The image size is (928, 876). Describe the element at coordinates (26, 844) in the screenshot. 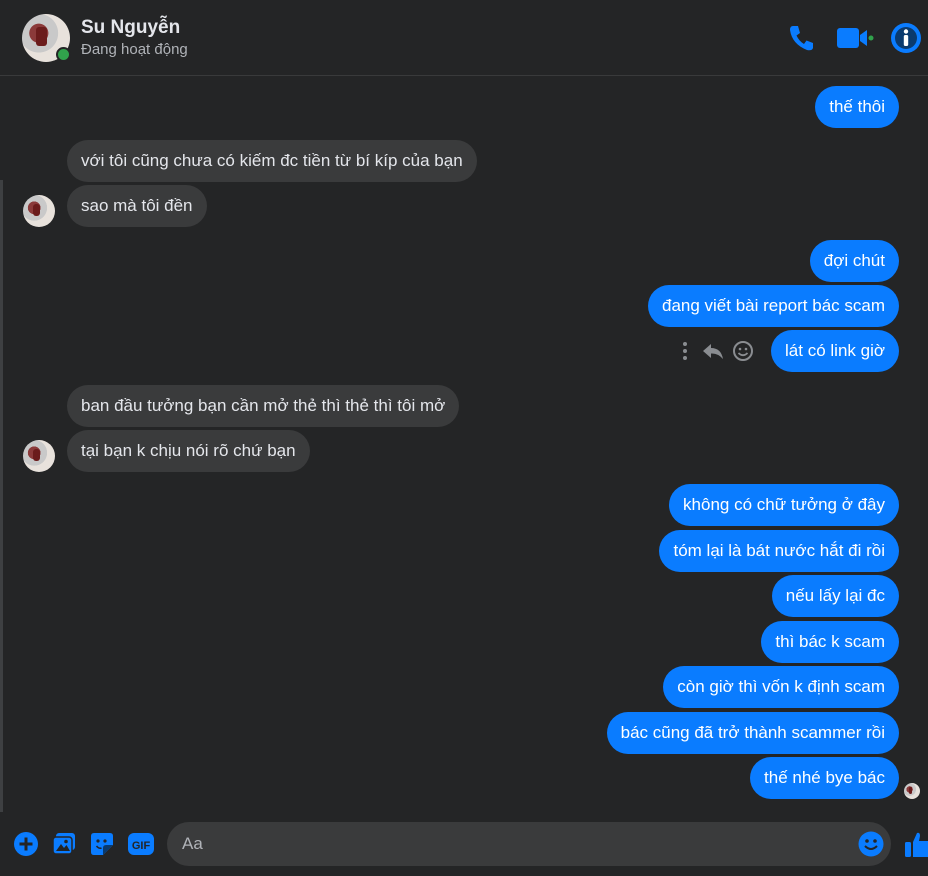

I see `plus-icon` at that location.